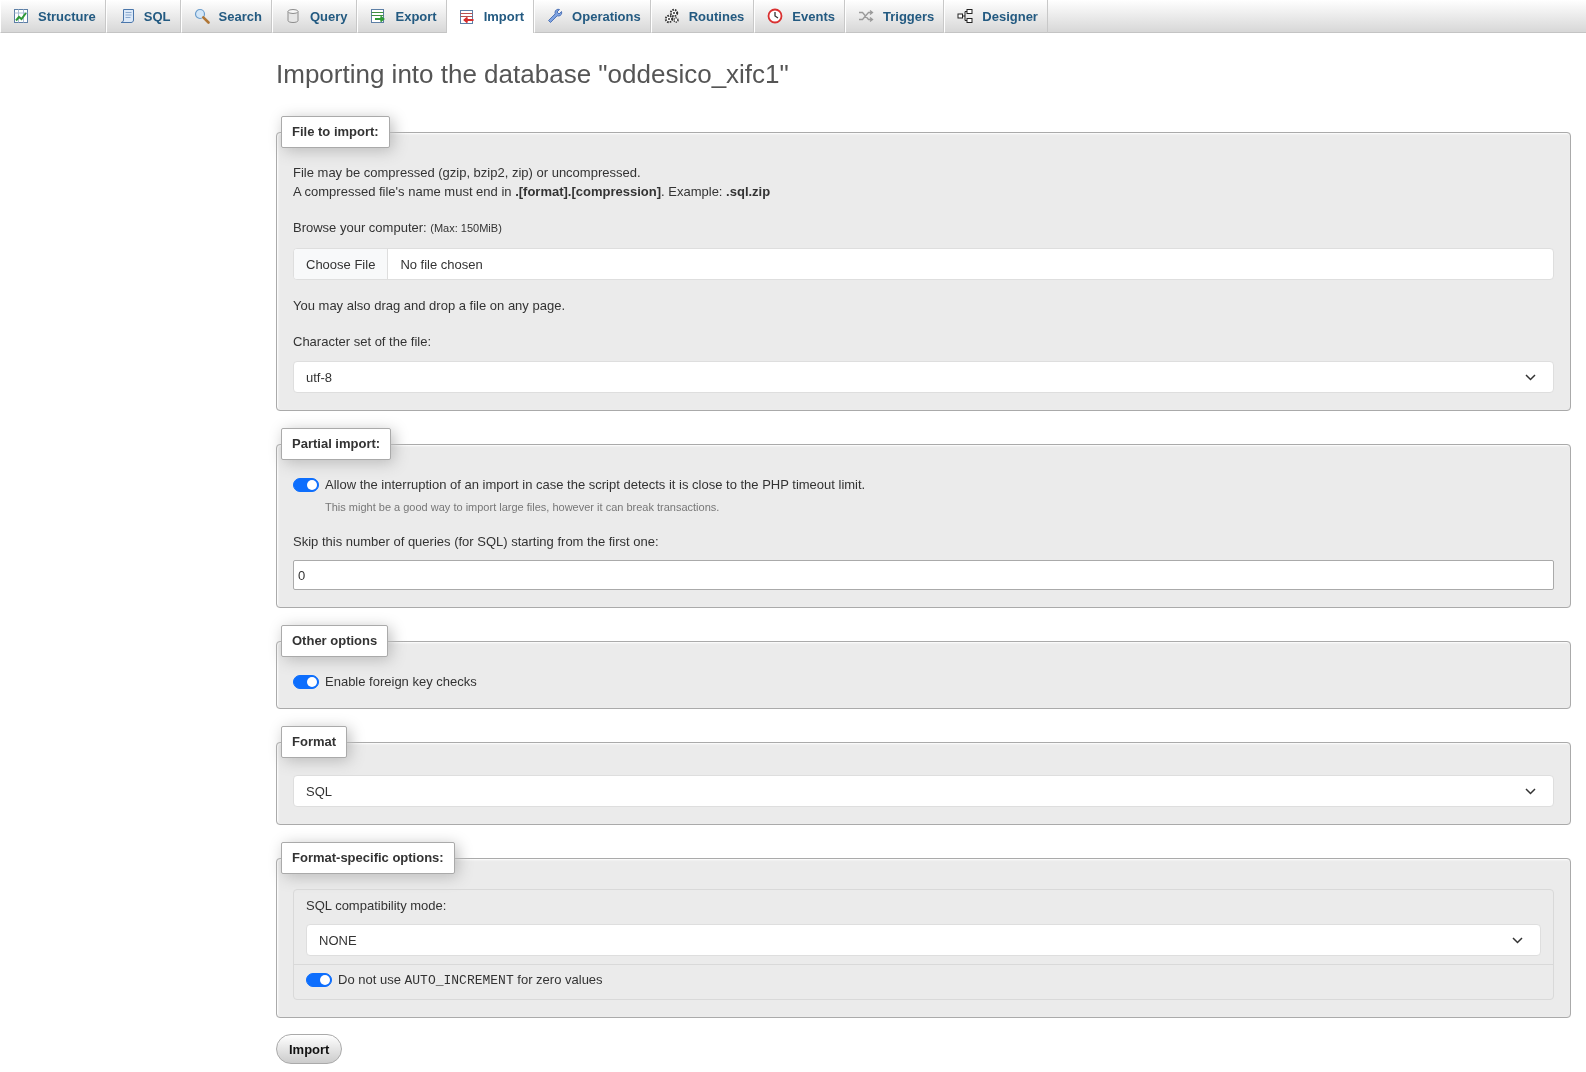 This screenshot has width=1586, height=1072. I want to click on note-text: A compressed file's name must end in .[format].[compression]. Example: .sql.zip, so click(532, 192).